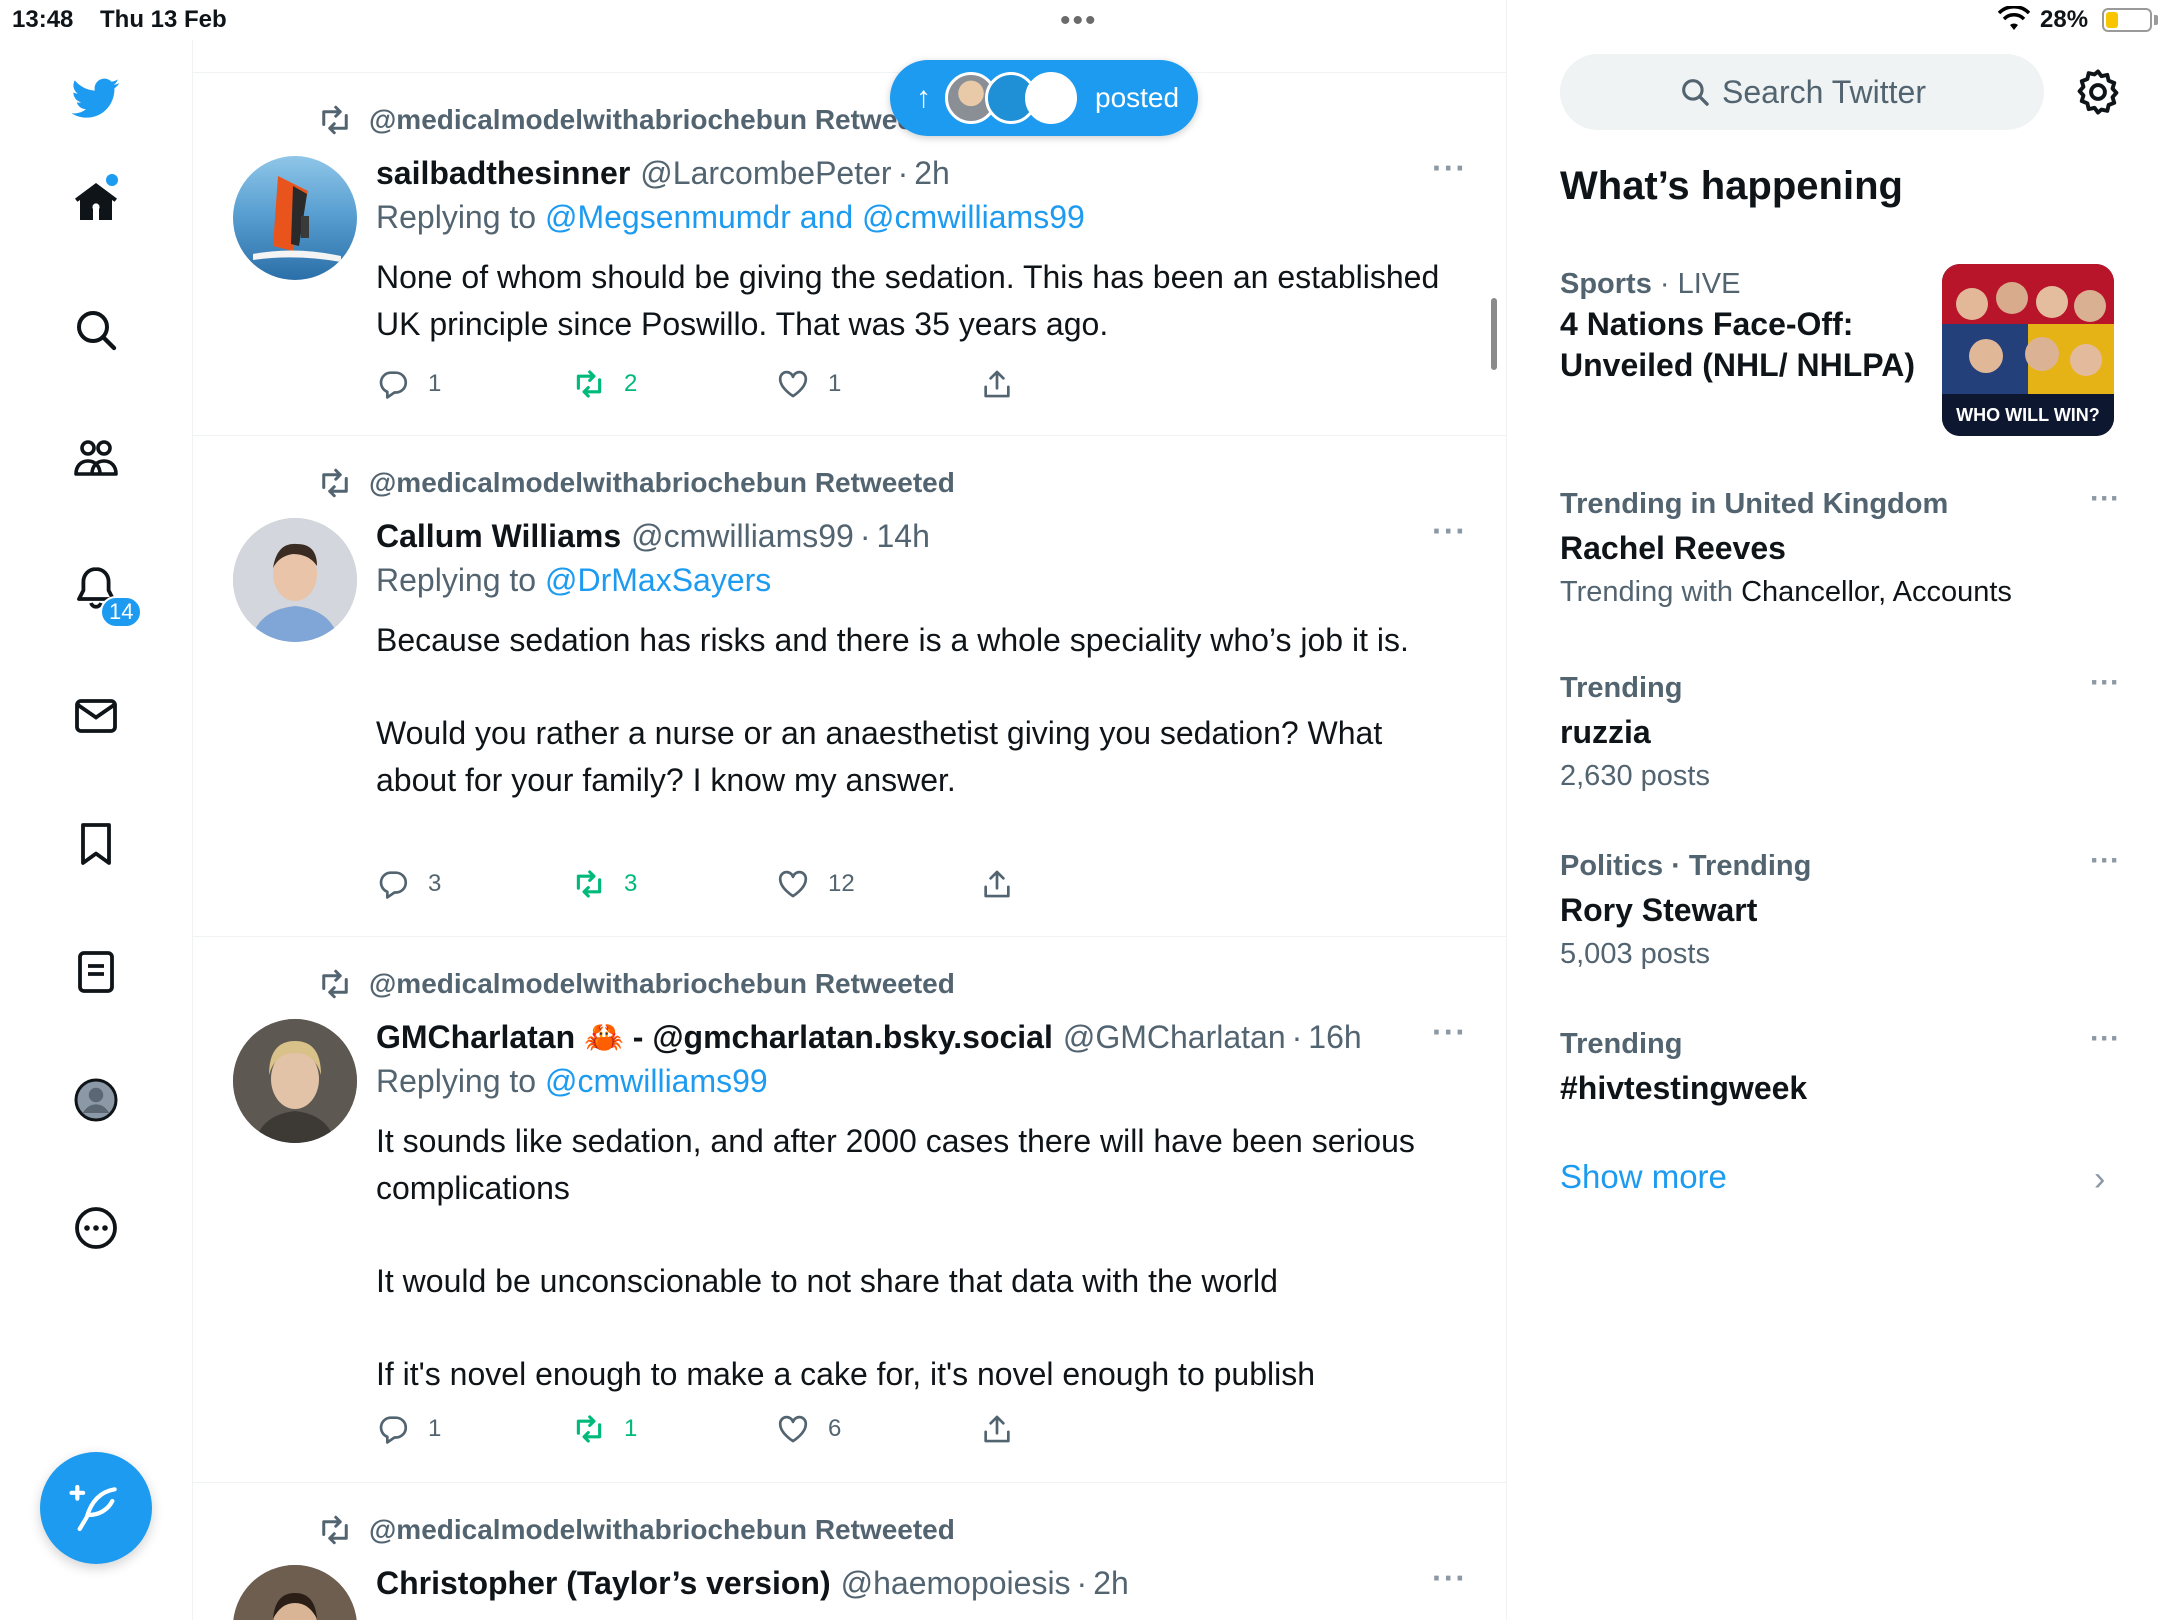 This screenshot has height=1620, width=2160. I want to click on like-button: 6, so click(808, 1429).